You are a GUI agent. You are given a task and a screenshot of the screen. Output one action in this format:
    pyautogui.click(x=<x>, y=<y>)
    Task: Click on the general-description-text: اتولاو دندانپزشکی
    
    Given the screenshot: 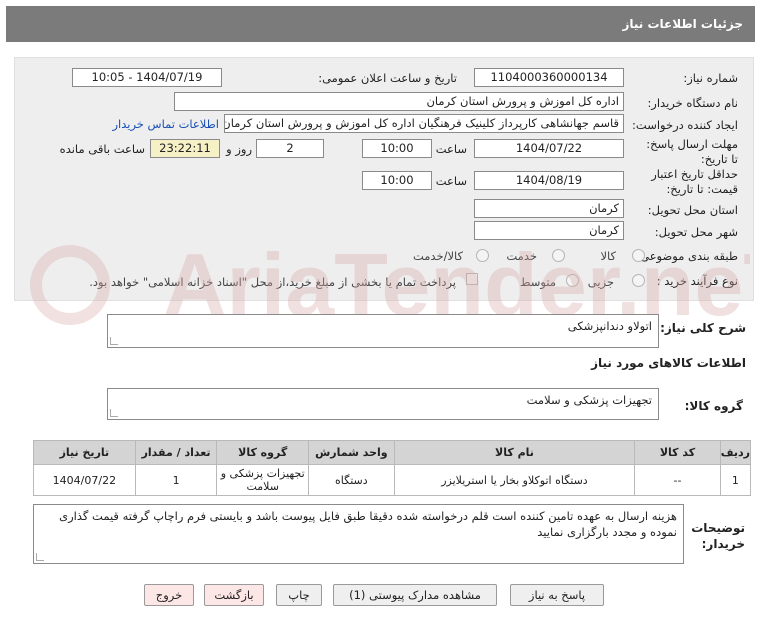 What is the action you would take?
    pyautogui.click(x=609, y=326)
    